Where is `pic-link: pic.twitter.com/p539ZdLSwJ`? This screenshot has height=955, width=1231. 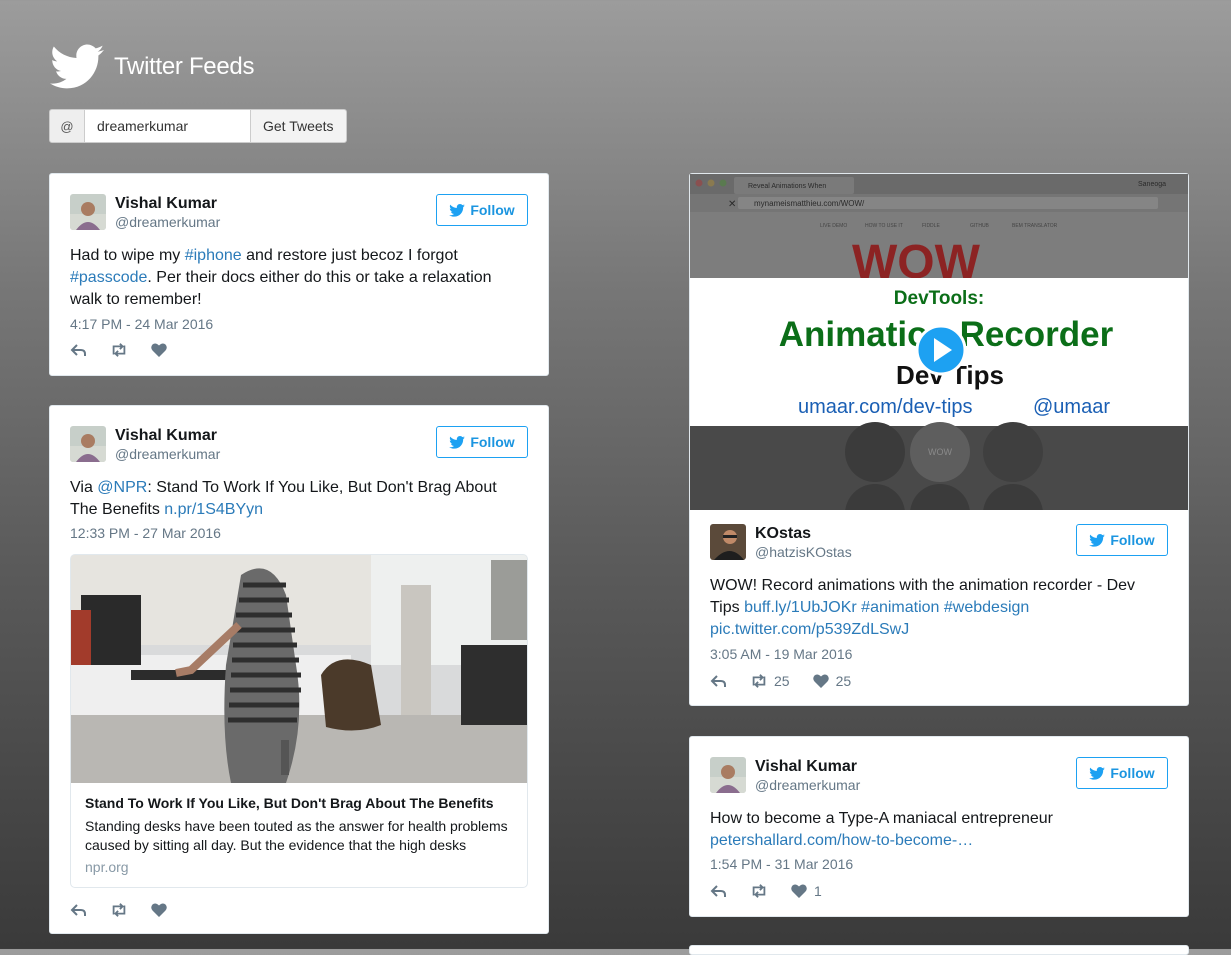 pic-link: pic.twitter.com/p539ZdLSwJ is located at coordinates (809, 629).